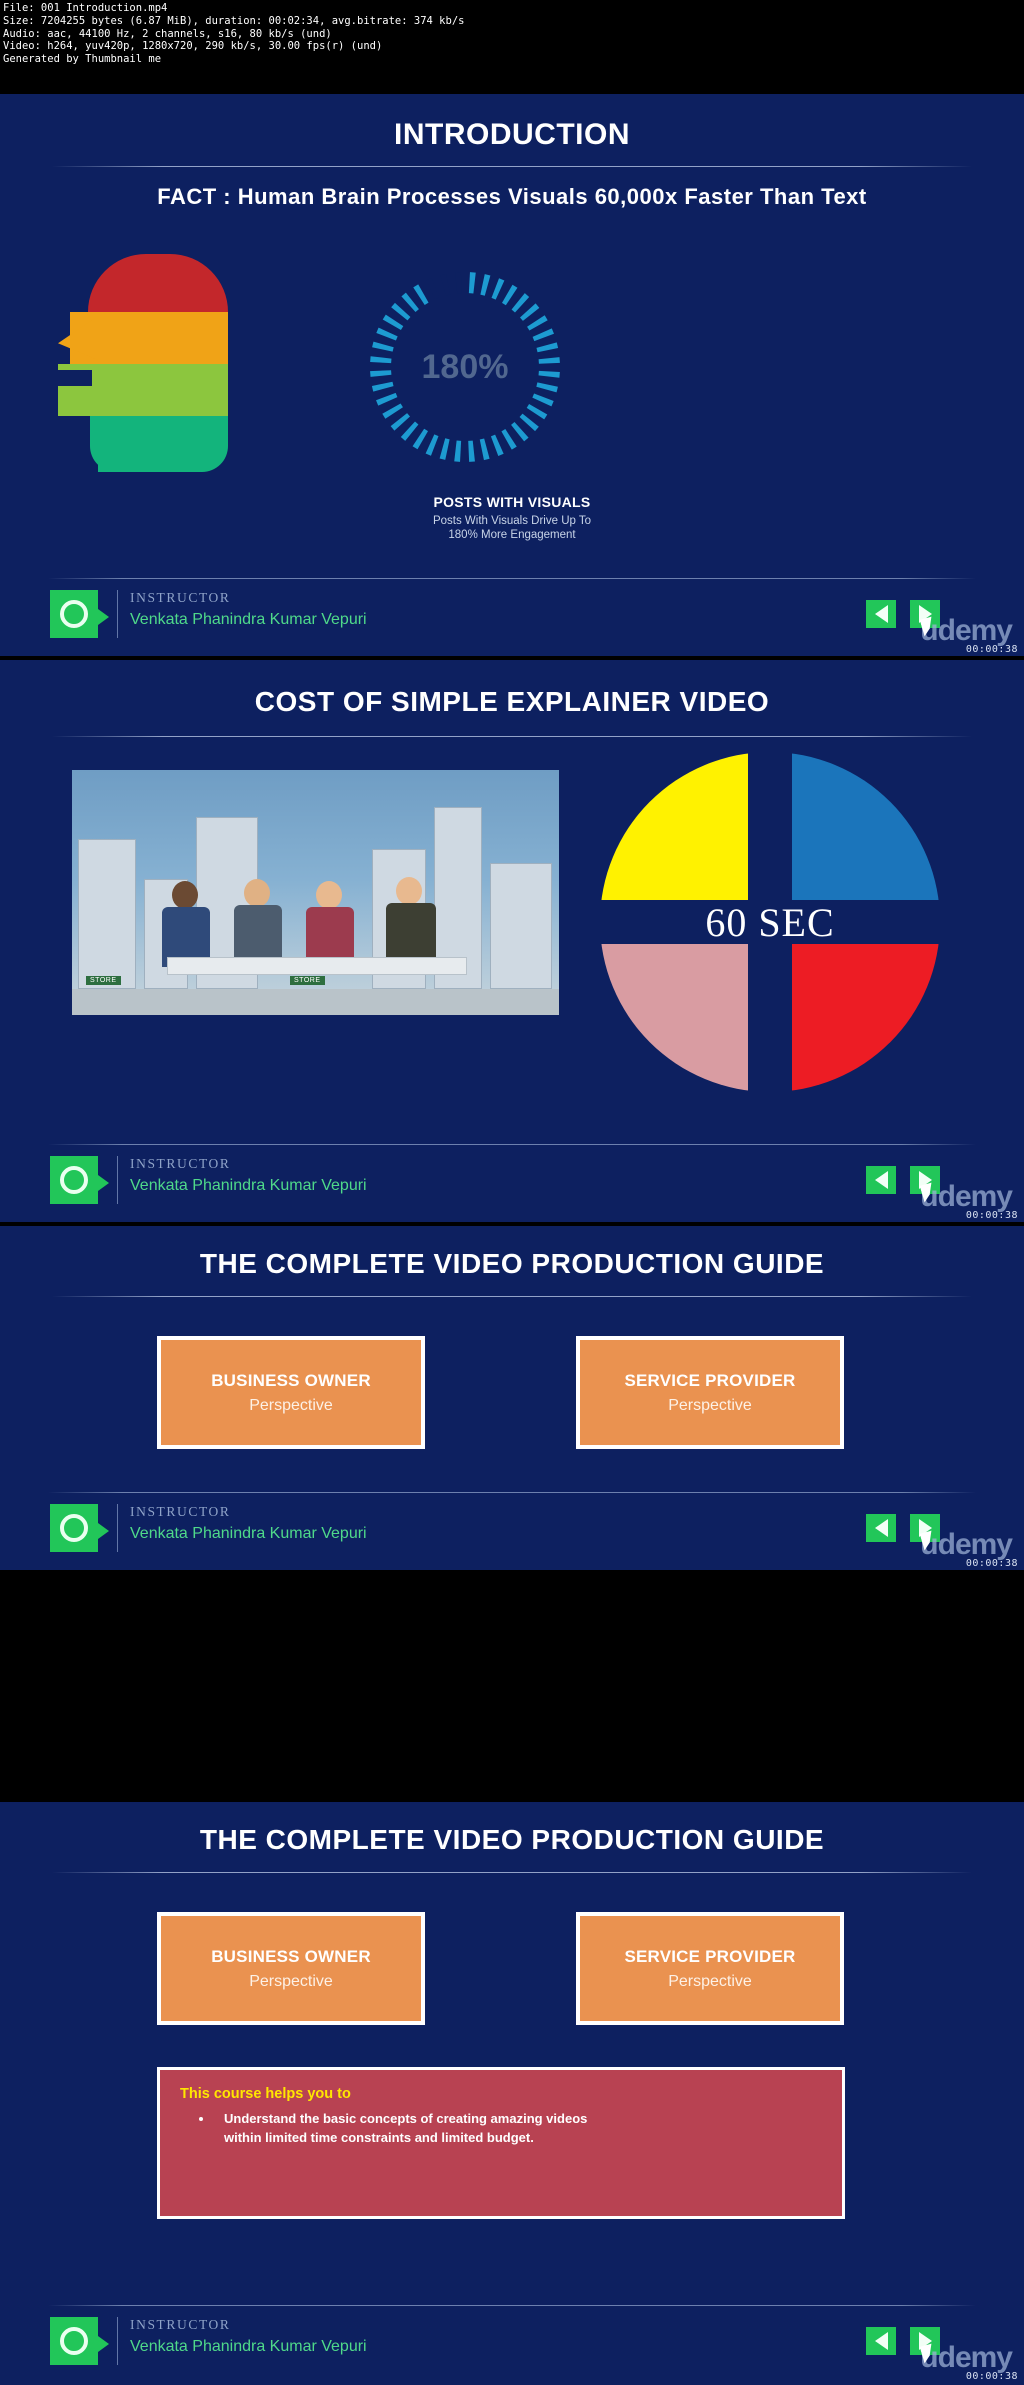  Describe the element at coordinates (512, 521) in the screenshot. I see `donut-caption-sub-1: Posts With Visuals Drive Up To` at that location.